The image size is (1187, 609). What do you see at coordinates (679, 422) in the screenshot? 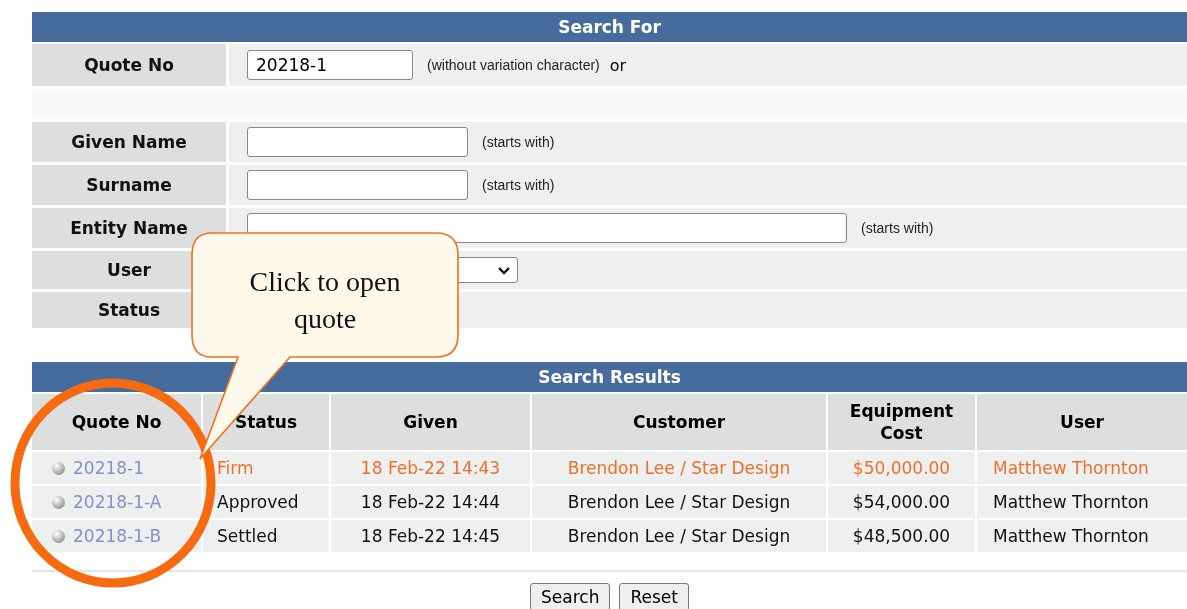
I see `column-header: Customer` at bounding box center [679, 422].